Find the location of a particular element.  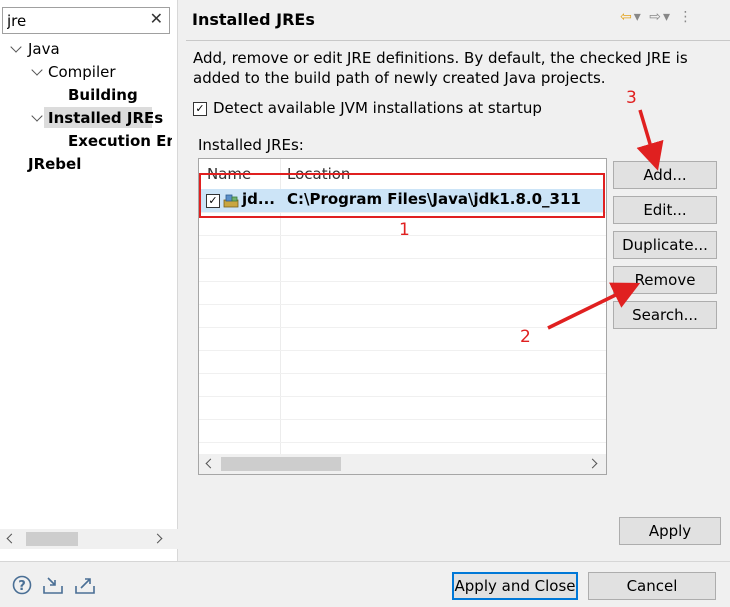

cancel-button: Cancel is located at coordinates (652, 586).